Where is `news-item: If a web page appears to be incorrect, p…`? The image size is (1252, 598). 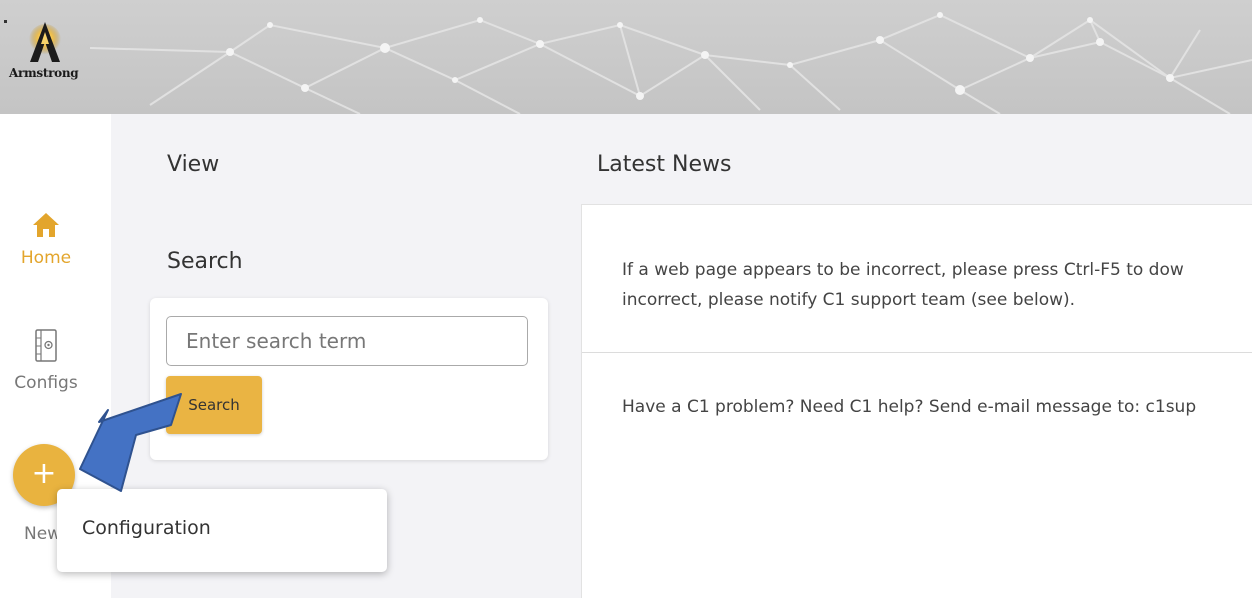 news-item: If a web page appears to be incorrect, p… is located at coordinates (937, 285).